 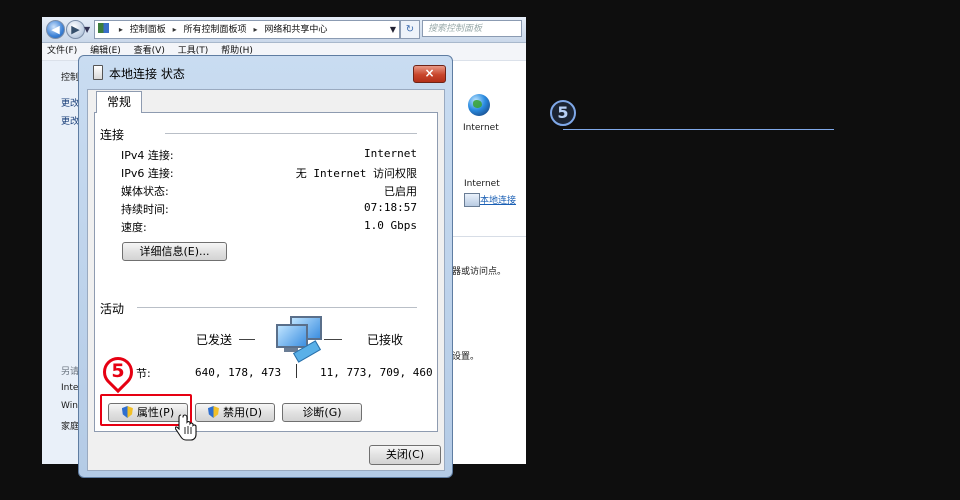 I want to click on see-also-link: Inte, so click(x=69, y=388).